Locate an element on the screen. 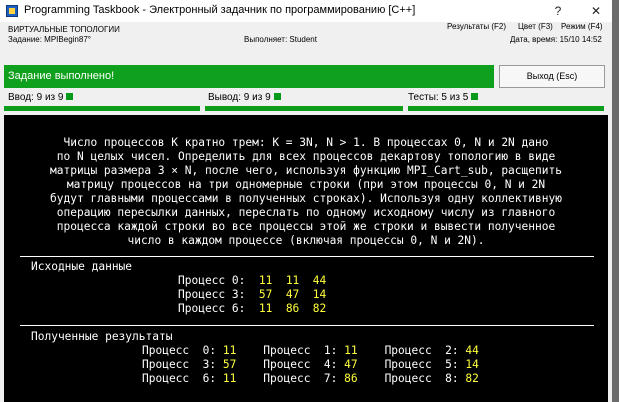  output-counter: Вывод: 9 из 9 is located at coordinates (244, 97).